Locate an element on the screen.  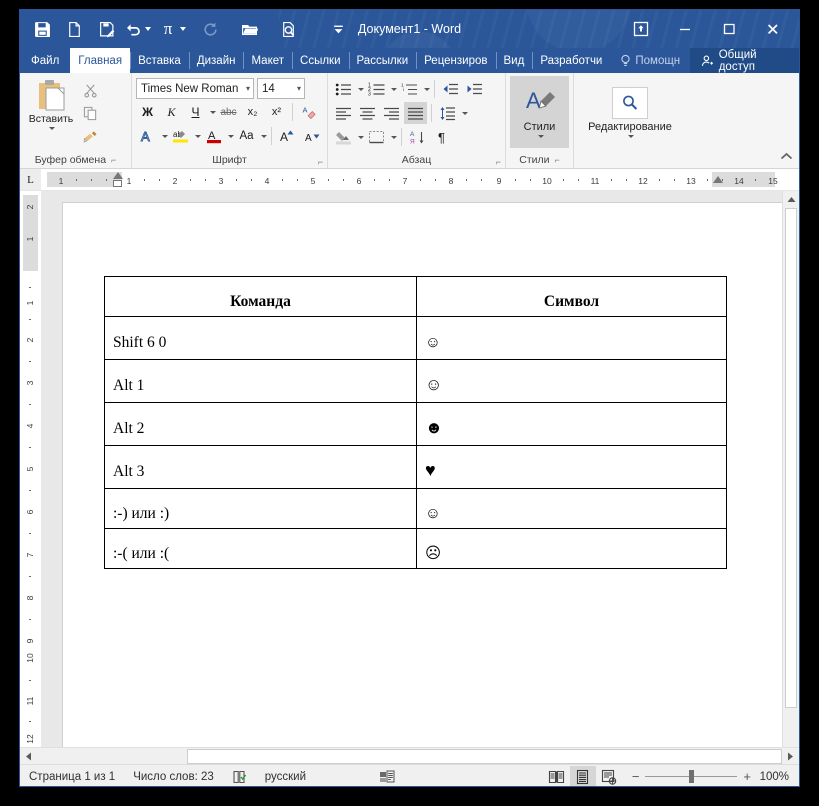
editing-dropdown-icon is located at coordinates (631, 136).